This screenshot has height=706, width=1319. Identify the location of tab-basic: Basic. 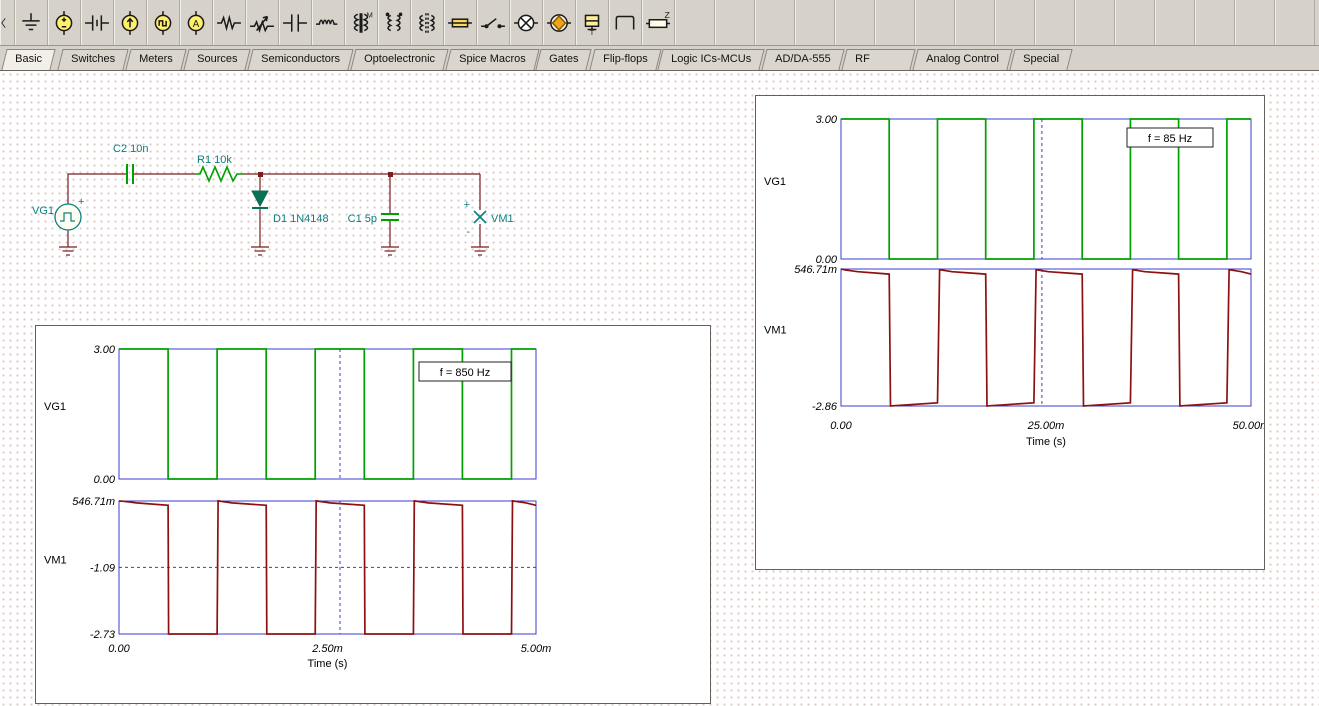
(28, 59).